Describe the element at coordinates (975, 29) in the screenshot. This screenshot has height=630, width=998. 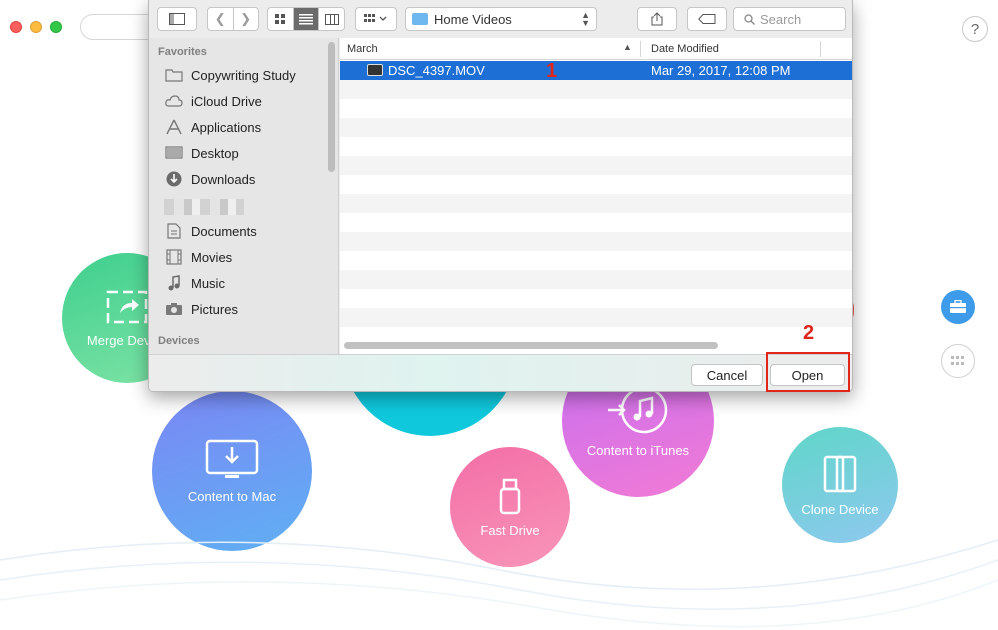
I see `help-button: ?` at that location.